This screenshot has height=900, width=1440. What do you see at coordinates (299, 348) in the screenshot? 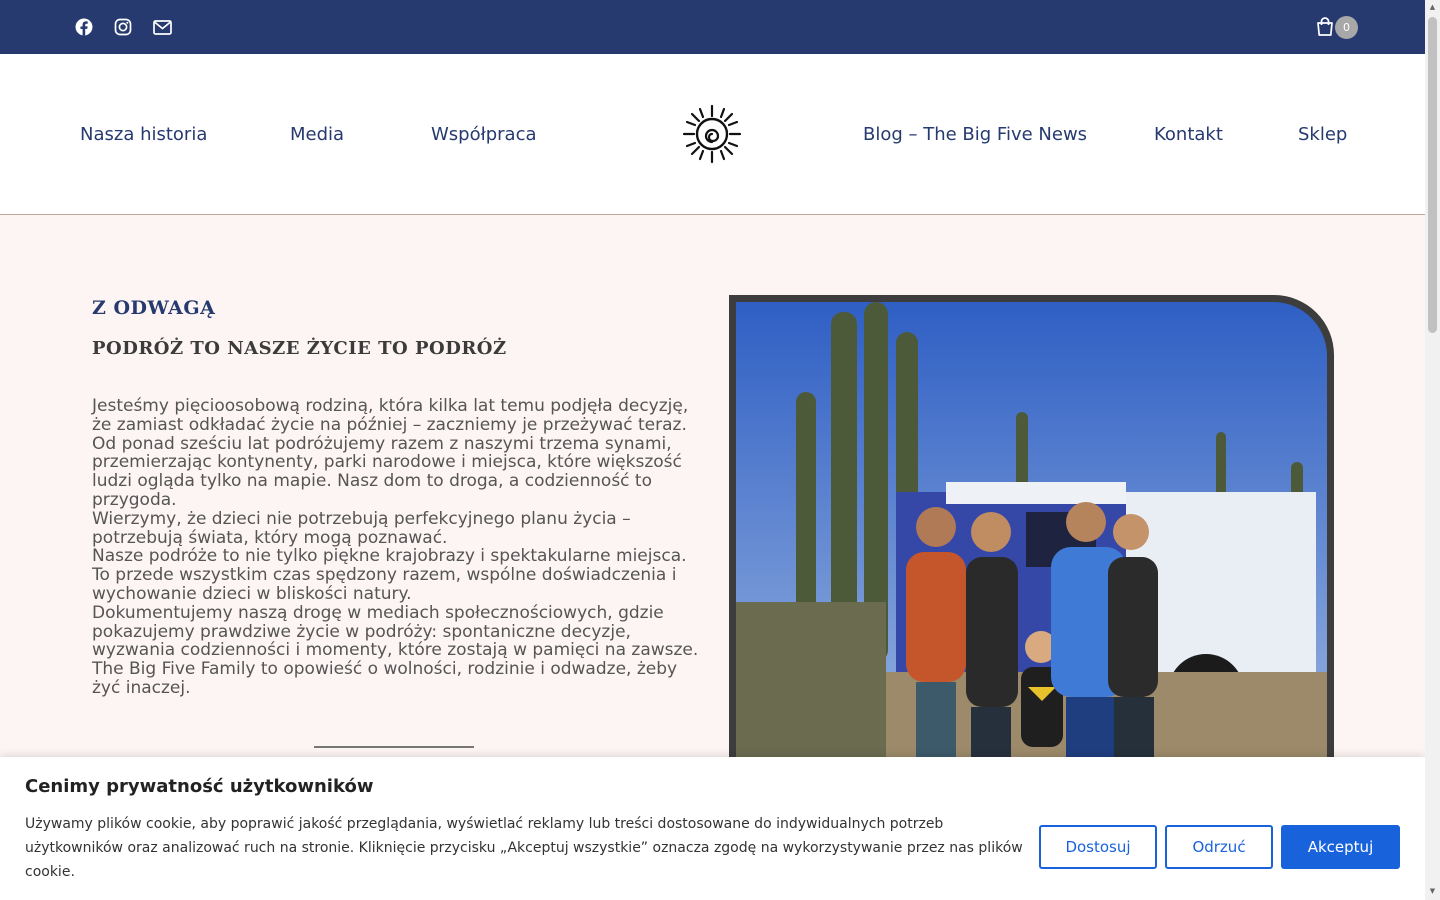
I see `section-heading: PODRÓŻ TO NASZE ŻYCIE TO PODRÓŻ` at bounding box center [299, 348].